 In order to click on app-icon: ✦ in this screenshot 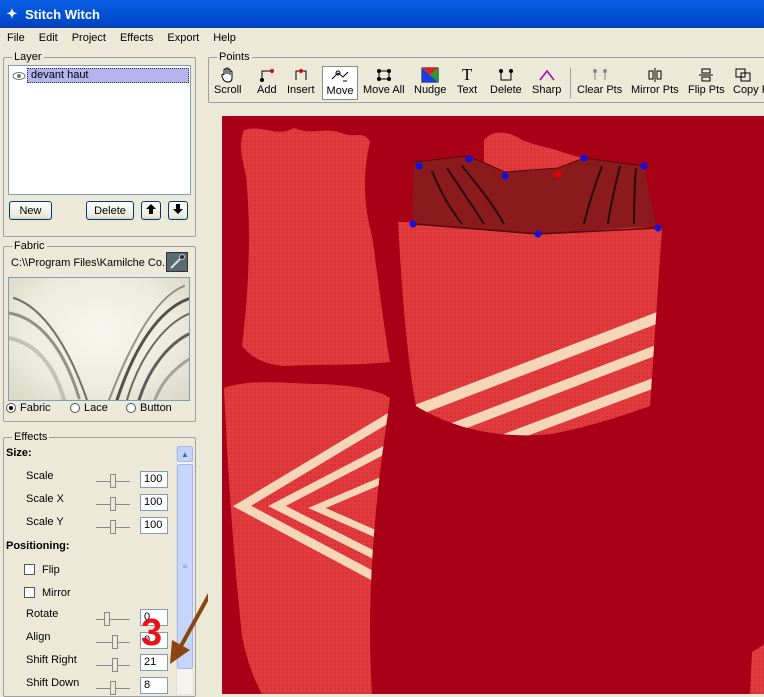, I will do `click(12, 13)`.